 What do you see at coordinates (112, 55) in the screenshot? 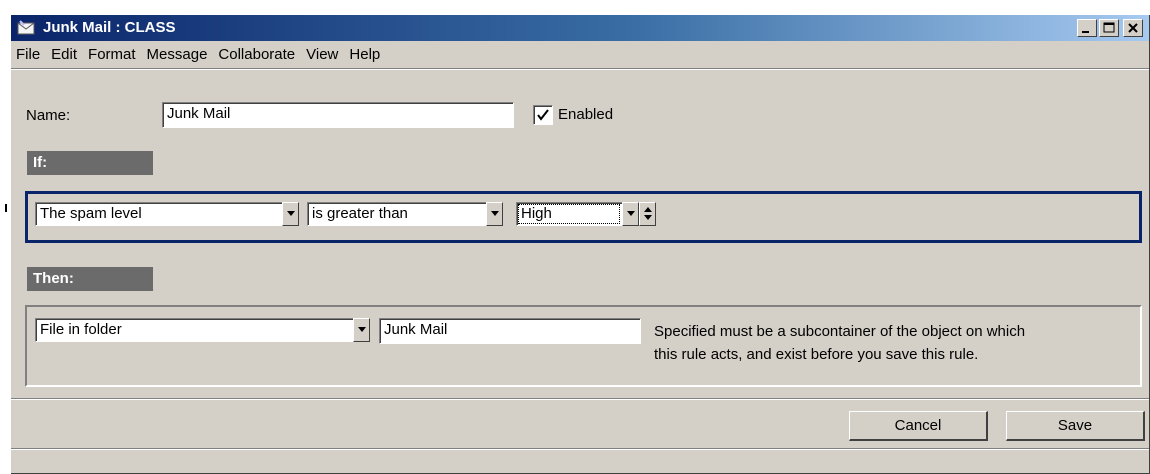
I see `menu-format: Format` at bounding box center [112, 55].